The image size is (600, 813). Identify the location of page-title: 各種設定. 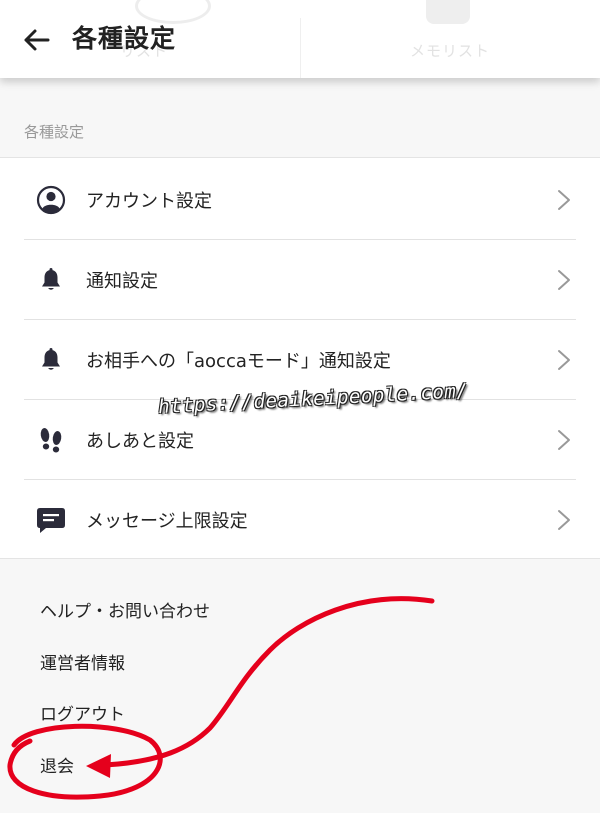
(124, 38).